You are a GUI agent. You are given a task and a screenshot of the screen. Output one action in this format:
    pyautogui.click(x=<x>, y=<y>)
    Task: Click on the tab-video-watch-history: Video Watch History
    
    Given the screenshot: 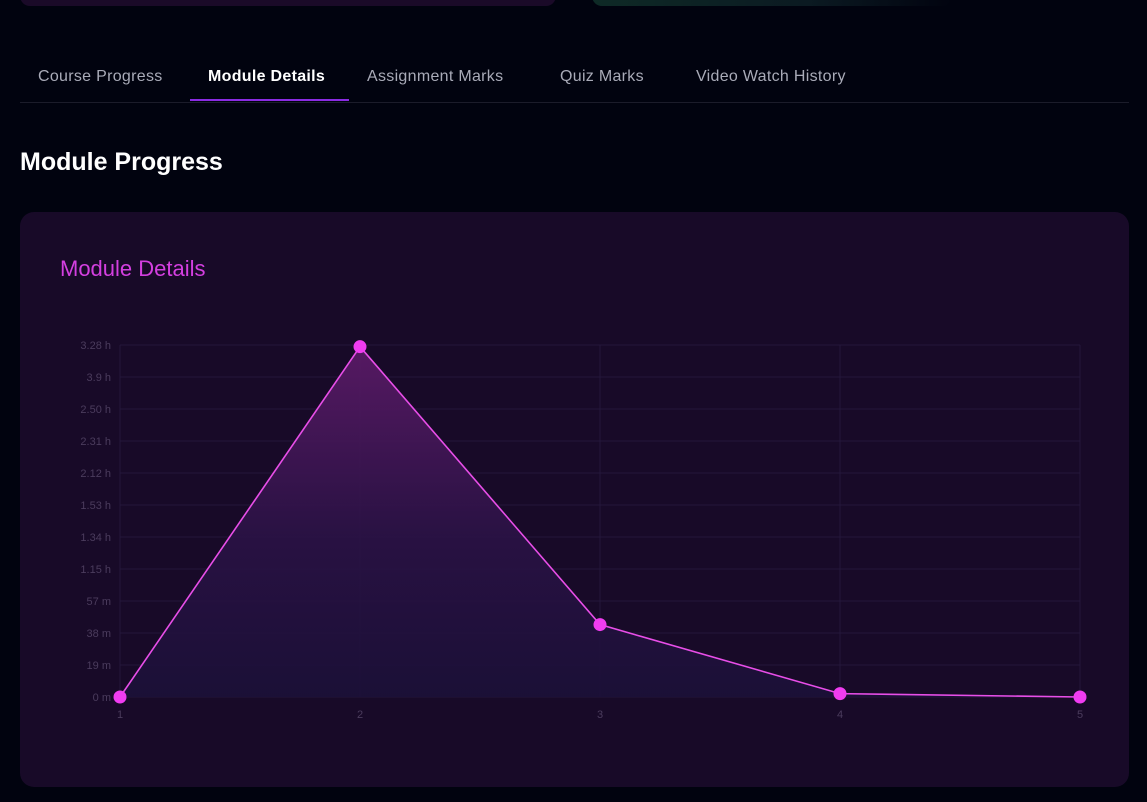 What is the action you would take?
    pyautogui.click(x=771, y=76)
    